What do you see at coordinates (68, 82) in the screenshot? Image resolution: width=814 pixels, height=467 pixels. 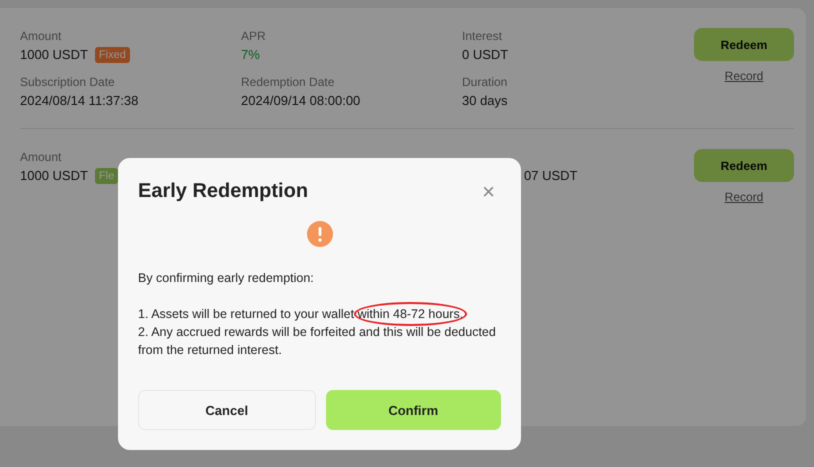 I see `field-label: Subscription Date` at bounding box center [68, 82].